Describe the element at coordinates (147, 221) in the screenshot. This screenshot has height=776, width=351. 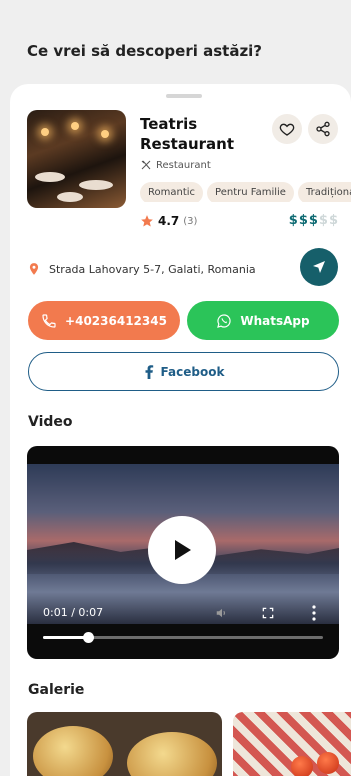
I see `star-icon` at that location.